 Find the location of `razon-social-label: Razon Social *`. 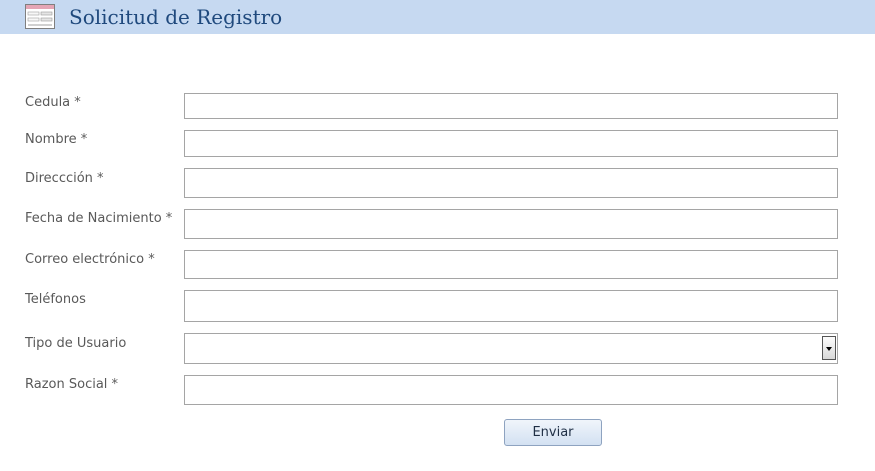

razon-social-label: Razon Social * is located at coordinates (72, 384).